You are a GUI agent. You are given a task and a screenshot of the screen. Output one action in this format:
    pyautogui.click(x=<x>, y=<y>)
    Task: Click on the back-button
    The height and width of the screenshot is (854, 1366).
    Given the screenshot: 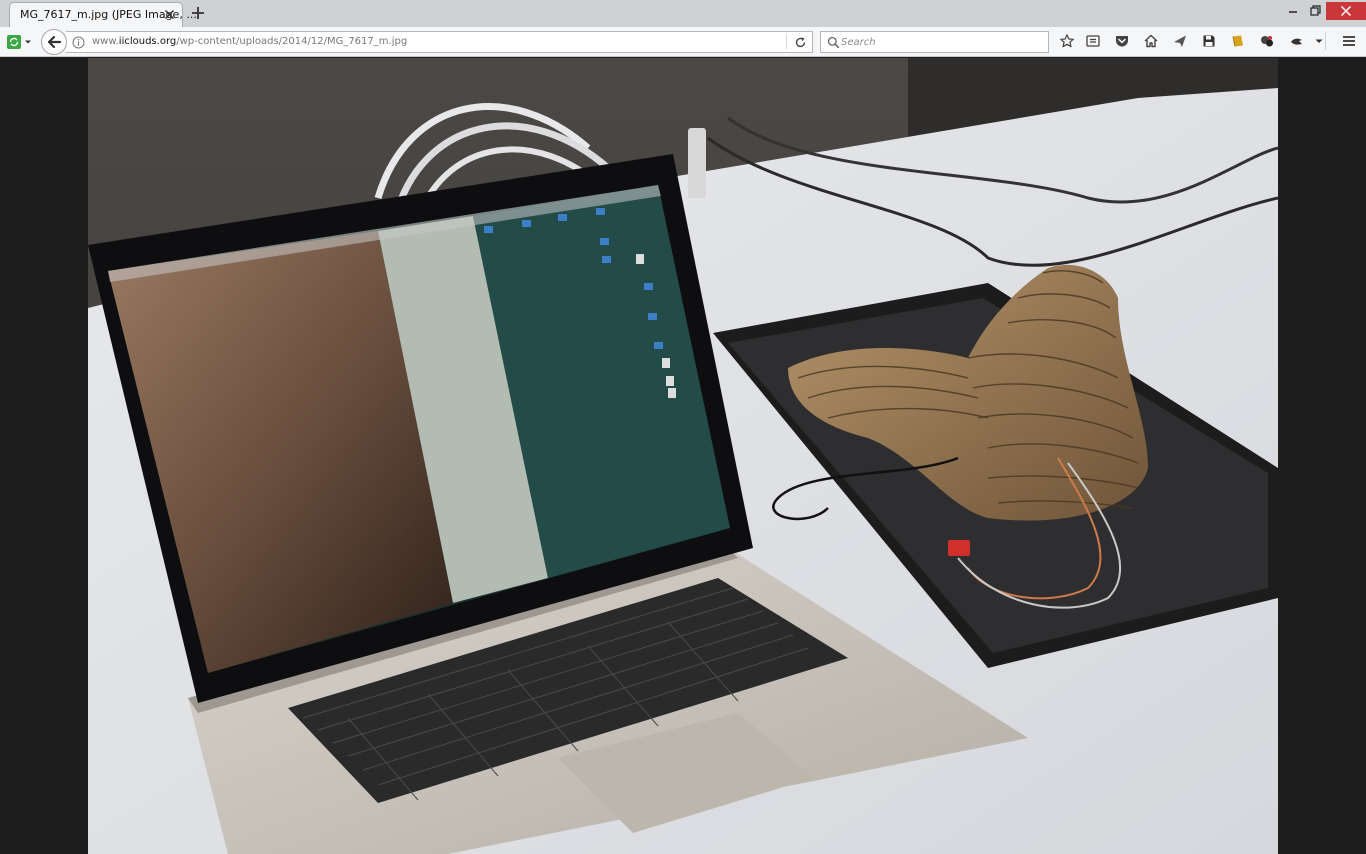 What is the action you would take?
    pyautogui.click(x=54, y=42)
    